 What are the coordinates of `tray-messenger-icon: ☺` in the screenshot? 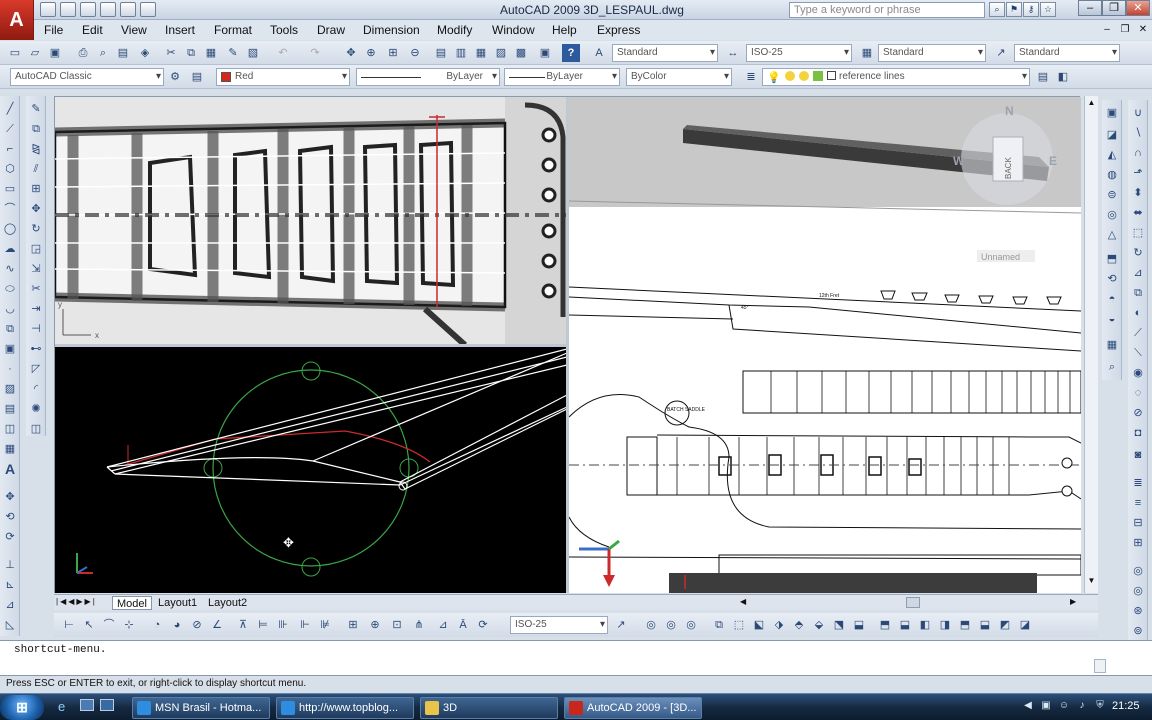 It's located at (1064, 706).